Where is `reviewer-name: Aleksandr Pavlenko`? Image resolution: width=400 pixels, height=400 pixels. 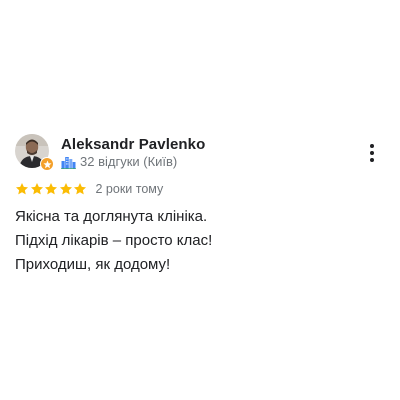
reviewer-name: Aleksandr Pavlenko is located at coordinates (133, 144).